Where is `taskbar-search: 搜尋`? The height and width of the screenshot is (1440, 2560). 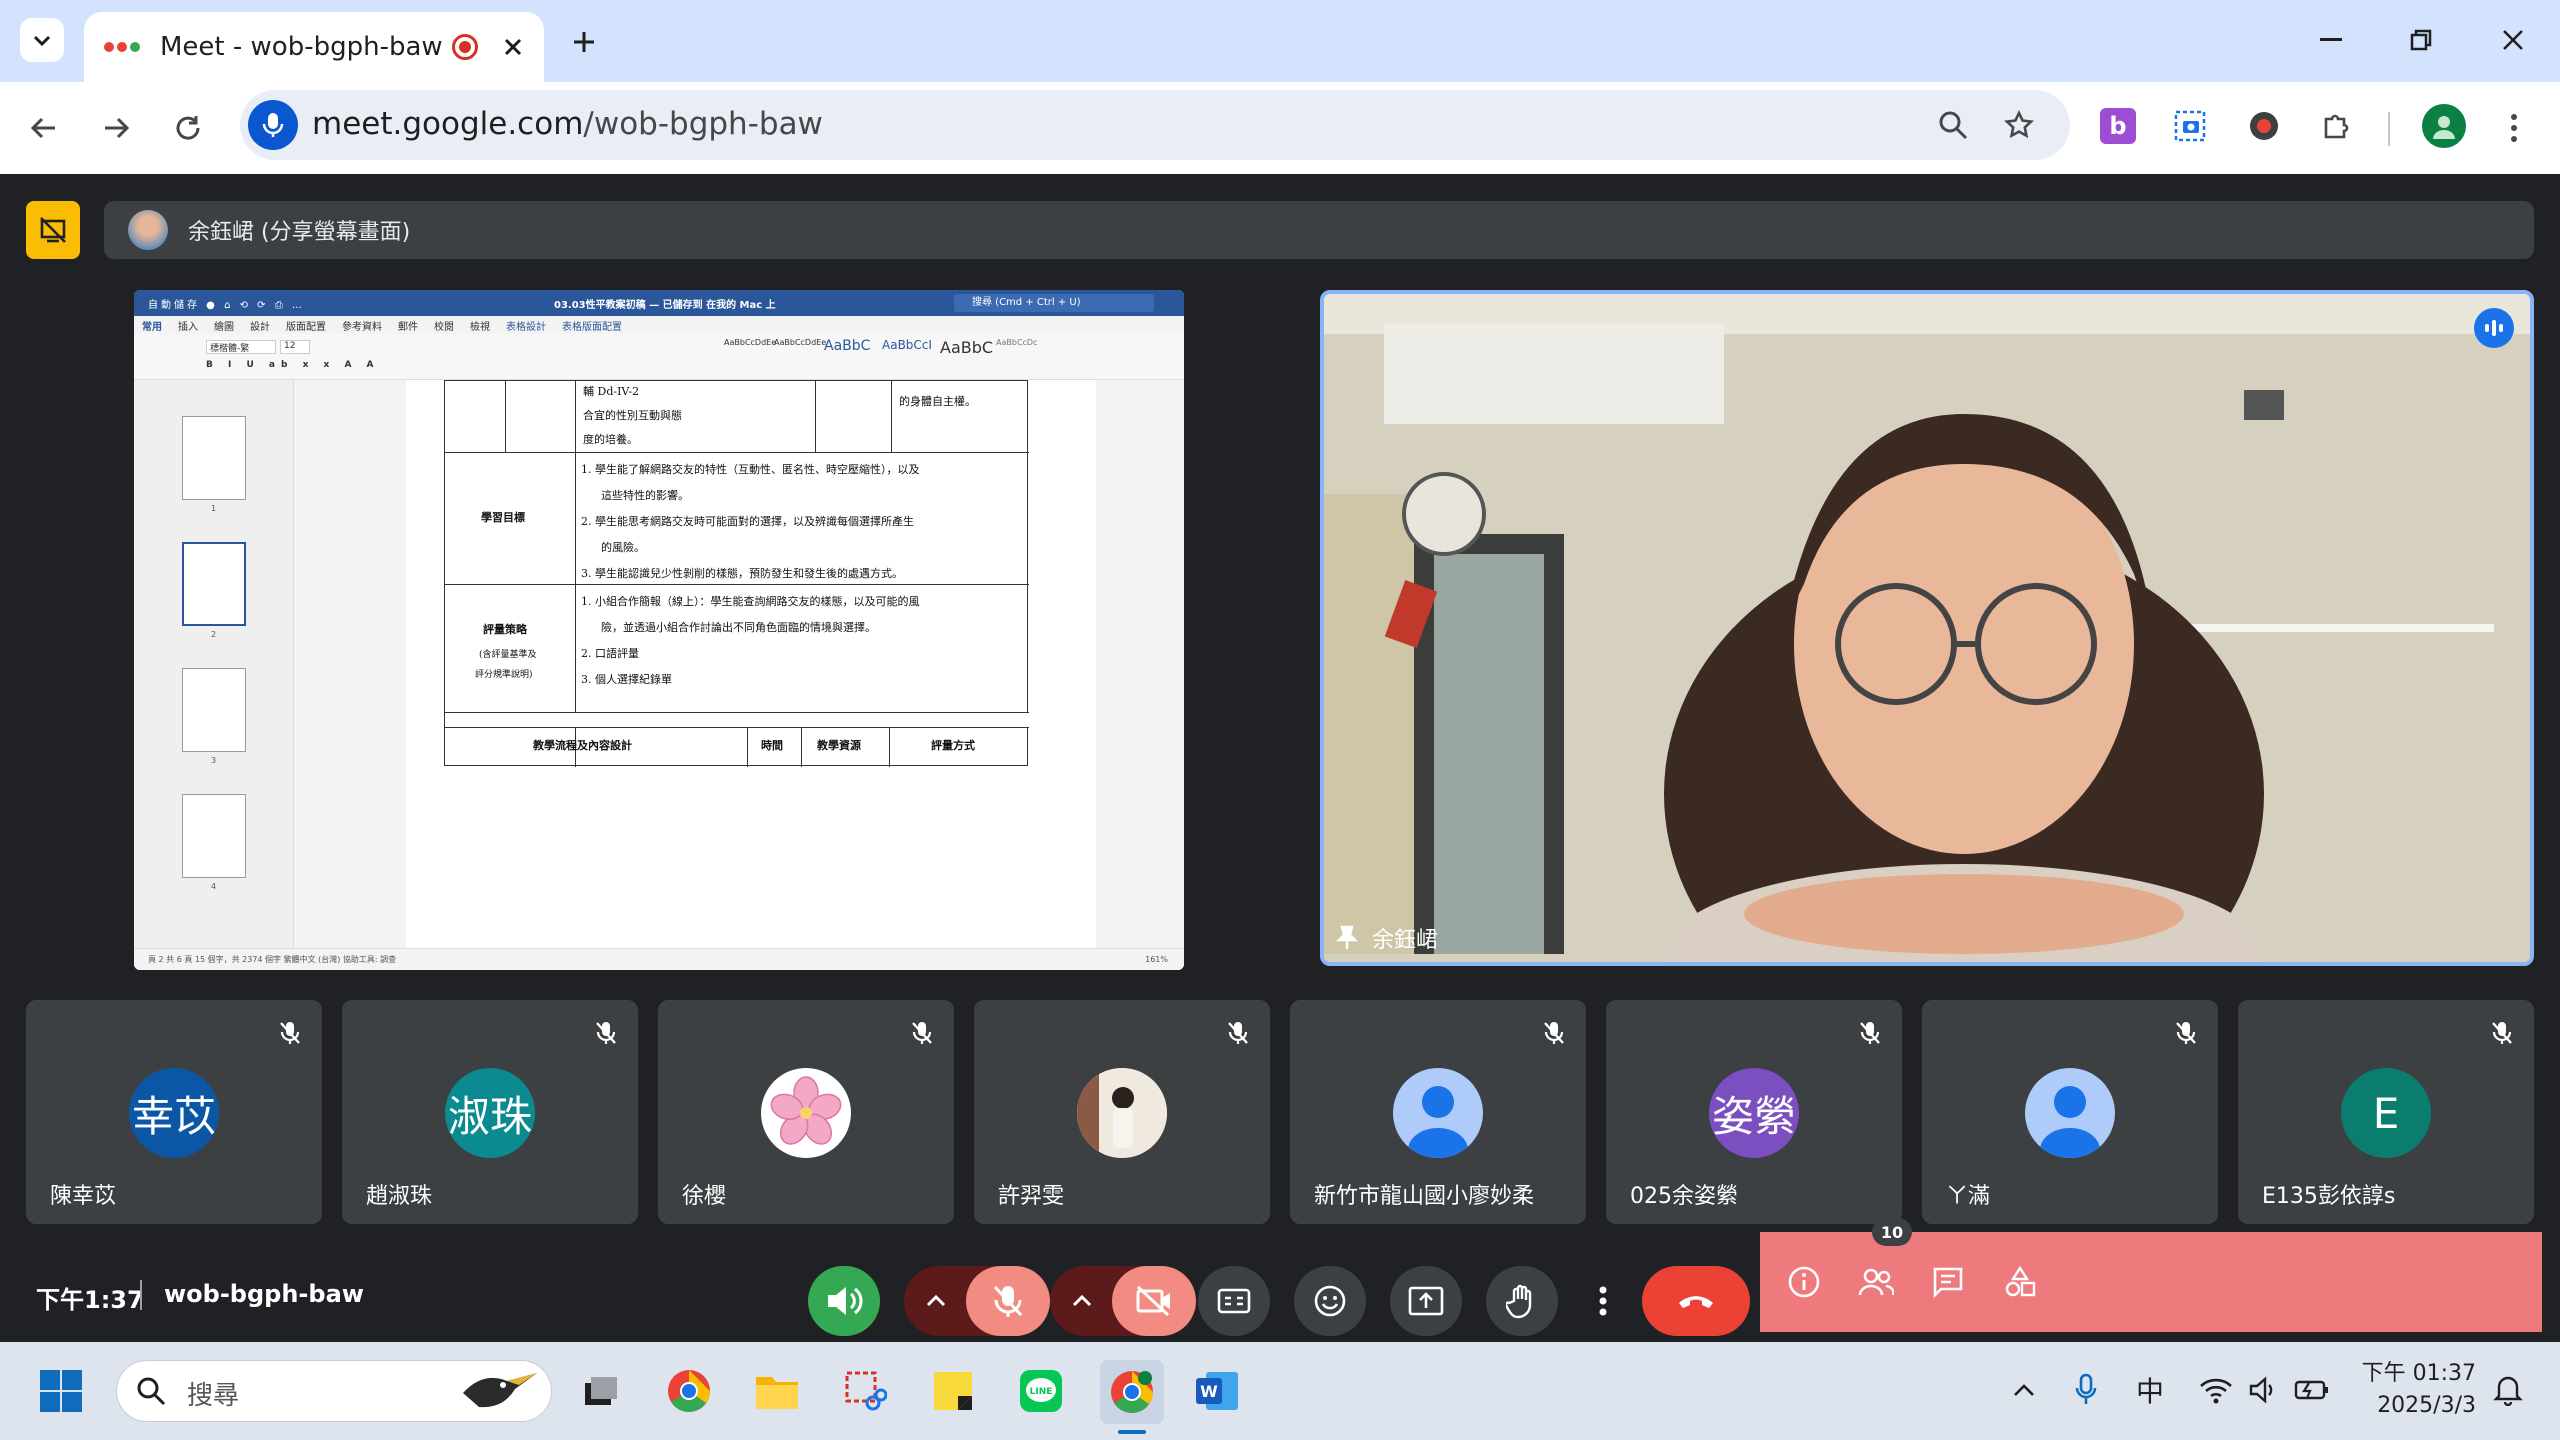
taskbar-search: 搜尋 is located at coordinates (334, 1391).